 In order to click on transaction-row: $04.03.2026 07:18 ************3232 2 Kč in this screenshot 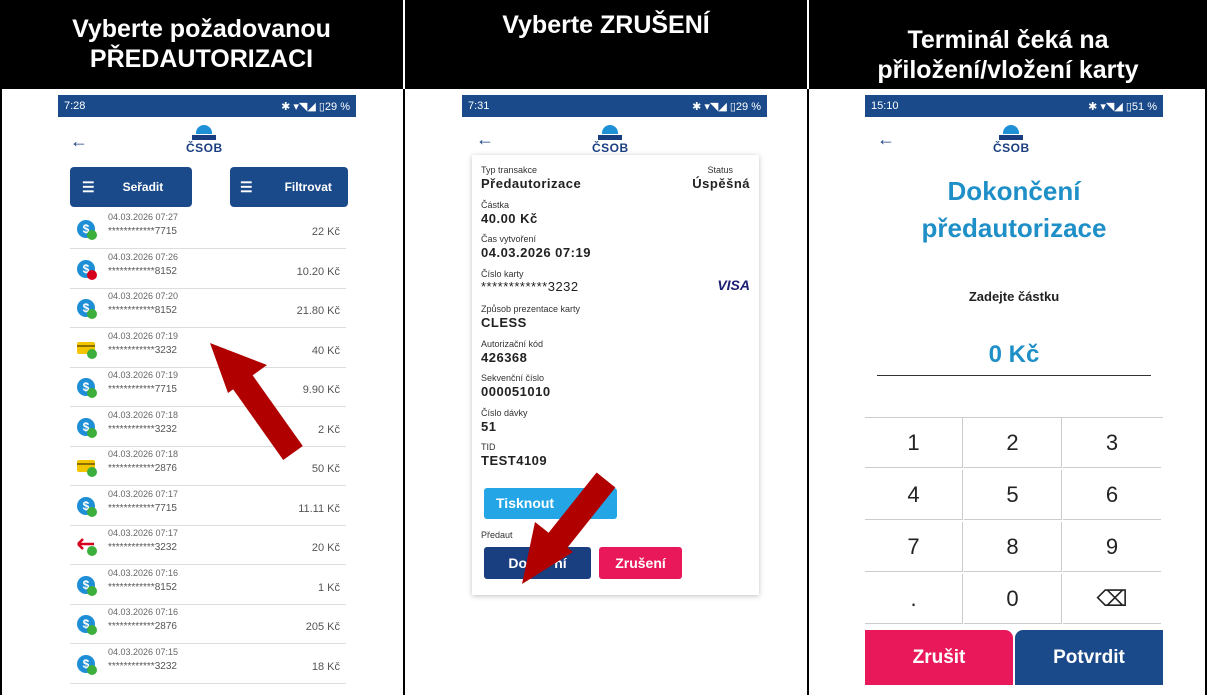, I will do `click(208, 427)`.